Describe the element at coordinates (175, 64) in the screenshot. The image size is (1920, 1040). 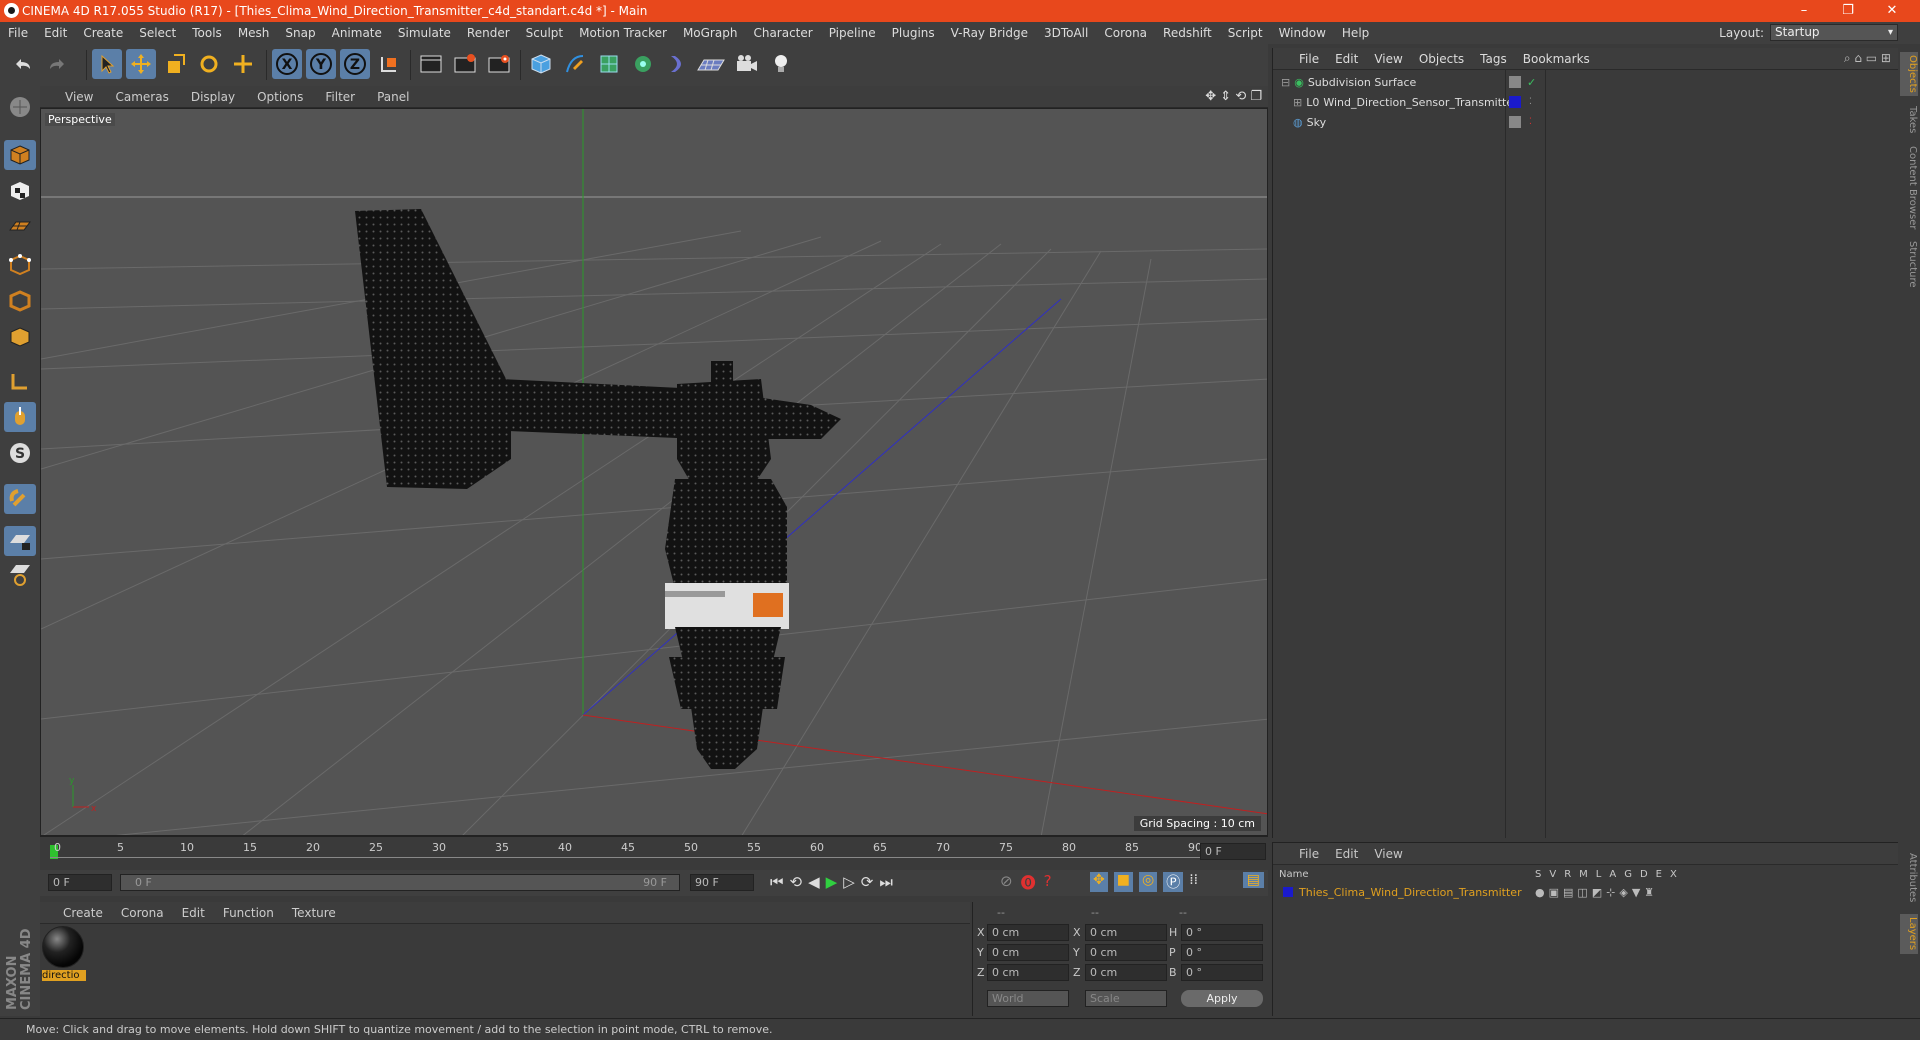
I see `scale-tool-icon` at that location.